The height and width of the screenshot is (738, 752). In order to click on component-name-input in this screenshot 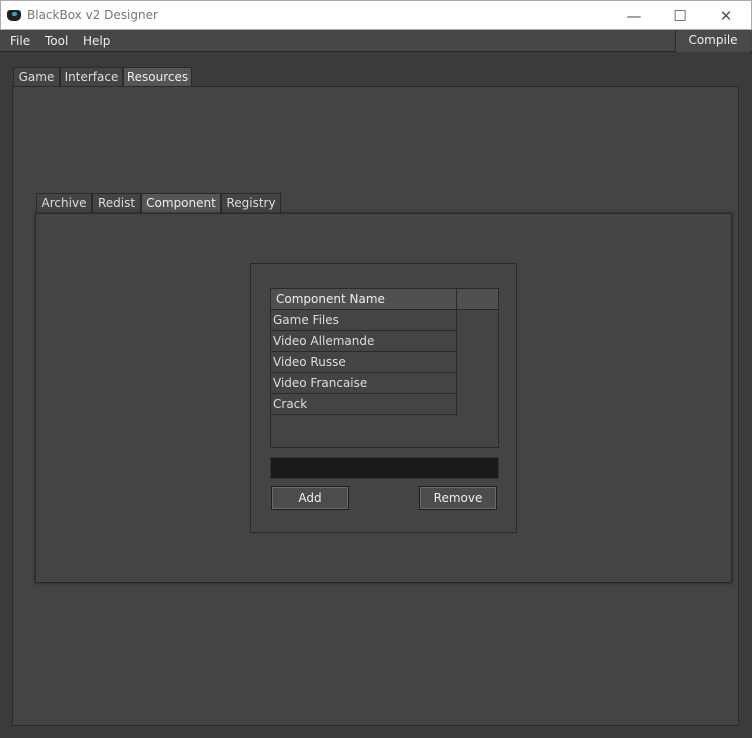, I will do `click(384, 468)`.